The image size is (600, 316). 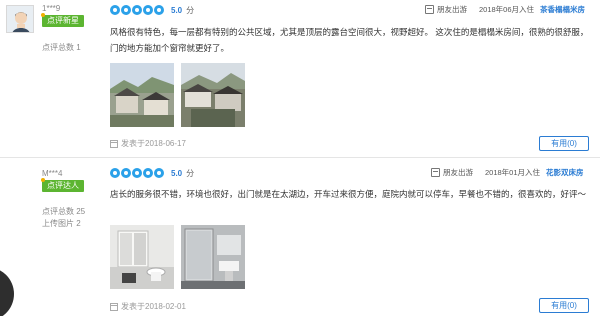 What do you see at coordinates (51, 8) in the screenshot?
I see `user-name: 1***9` at bounding box center [51, 8].